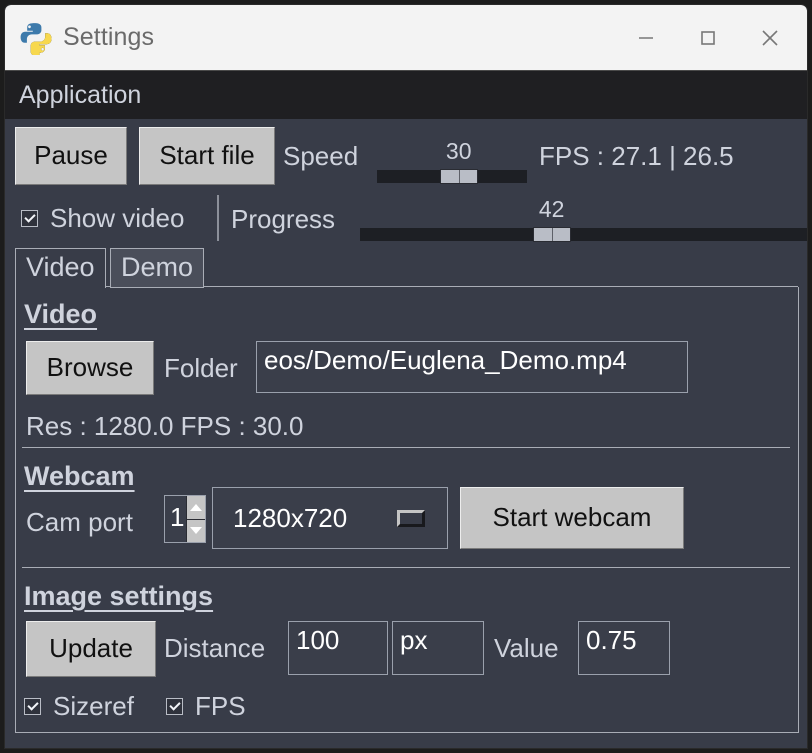 The height and width of the screenshot is (753, 812). Describe the element at coordinates (165, 426) in the screenshot. I see `video-info-label: Res : 1280.0 FPS : 30.0` at that location.